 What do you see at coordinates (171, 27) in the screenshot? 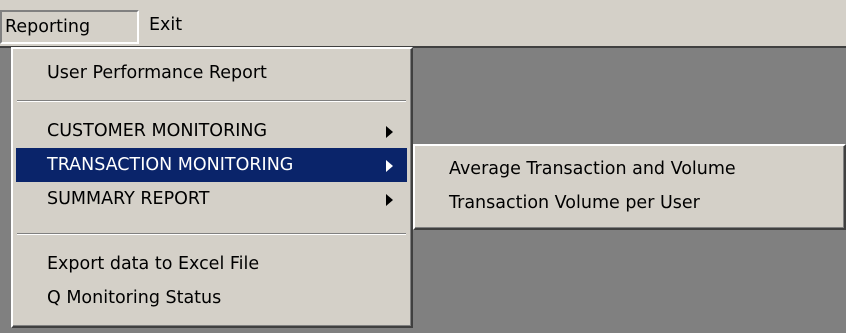
I see `menu-exit: Exit` at bounding box center [171, 27].